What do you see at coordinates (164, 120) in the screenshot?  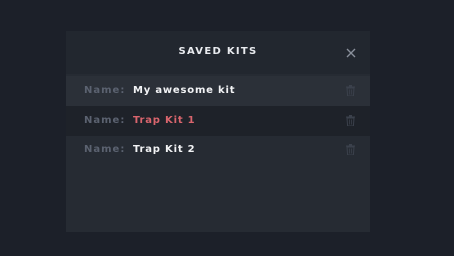 I see `kit-name: Trap Kit 1` at bounding box center [164, 120].